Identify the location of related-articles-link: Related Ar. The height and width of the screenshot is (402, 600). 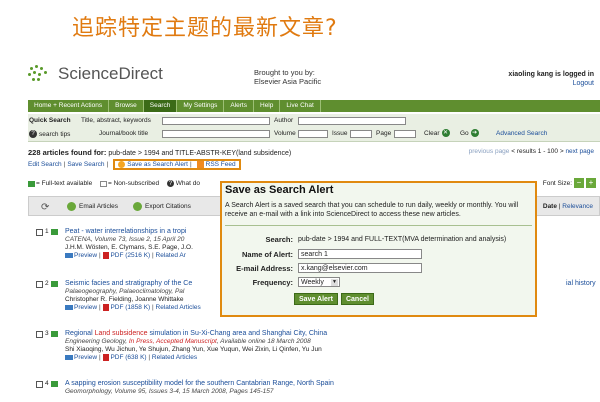
(171, 255).